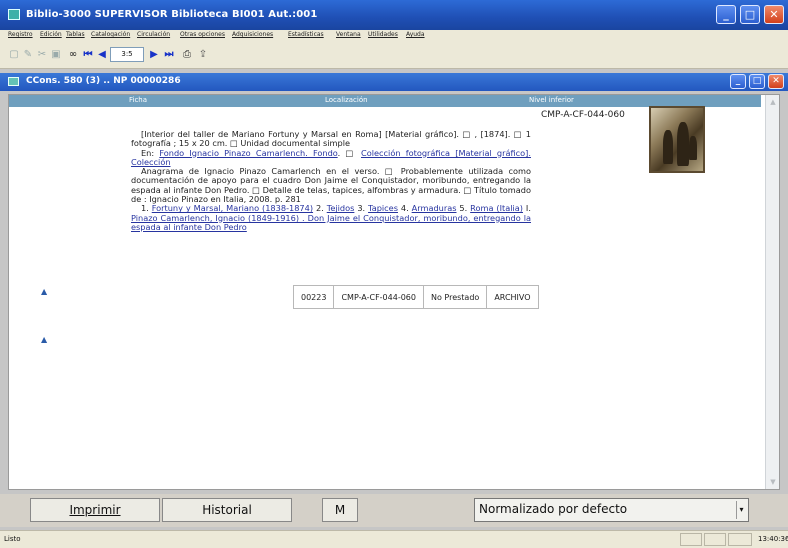 Image resolution: width=788 pixels, height=548 pixels. What do you see at coordinates (757, 81) in the screenshot?
I see `sub-maximize-button: □` at bounding box center [757, 81].